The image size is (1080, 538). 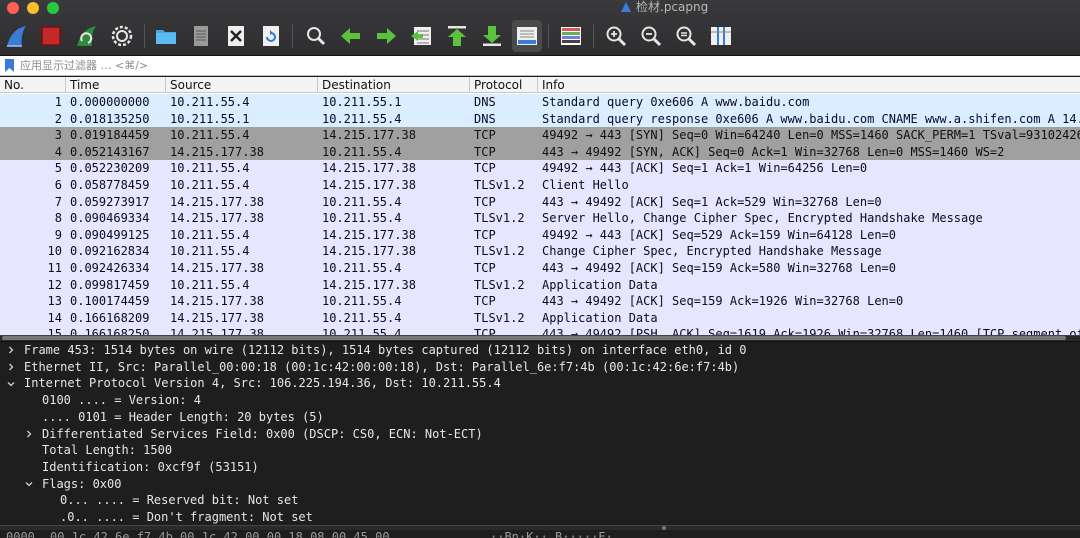 I want to click on column-header-info: Info, so click(x=809, y=85).